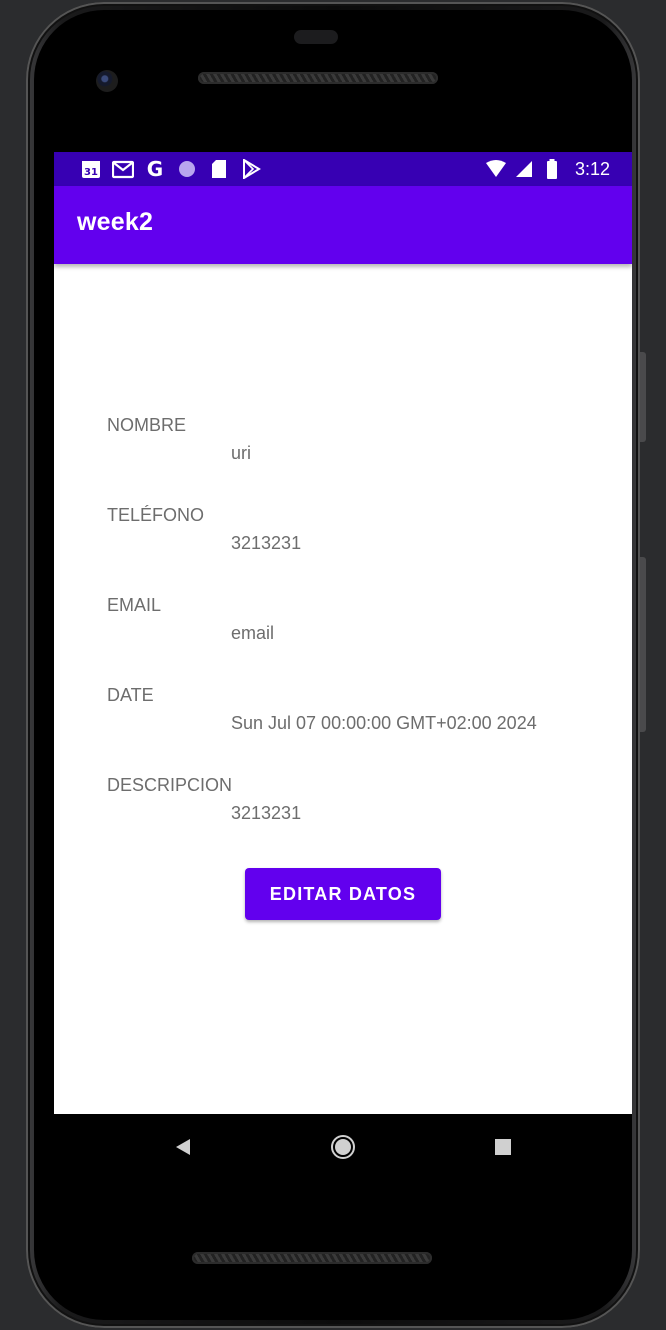 This screenshot has width=666, height=1330. What do you see at coordinates (204, 799) in the screenshot?
I see `field-descripcion: DESCRIPCION 3213231` at bounding box center [204, 799].